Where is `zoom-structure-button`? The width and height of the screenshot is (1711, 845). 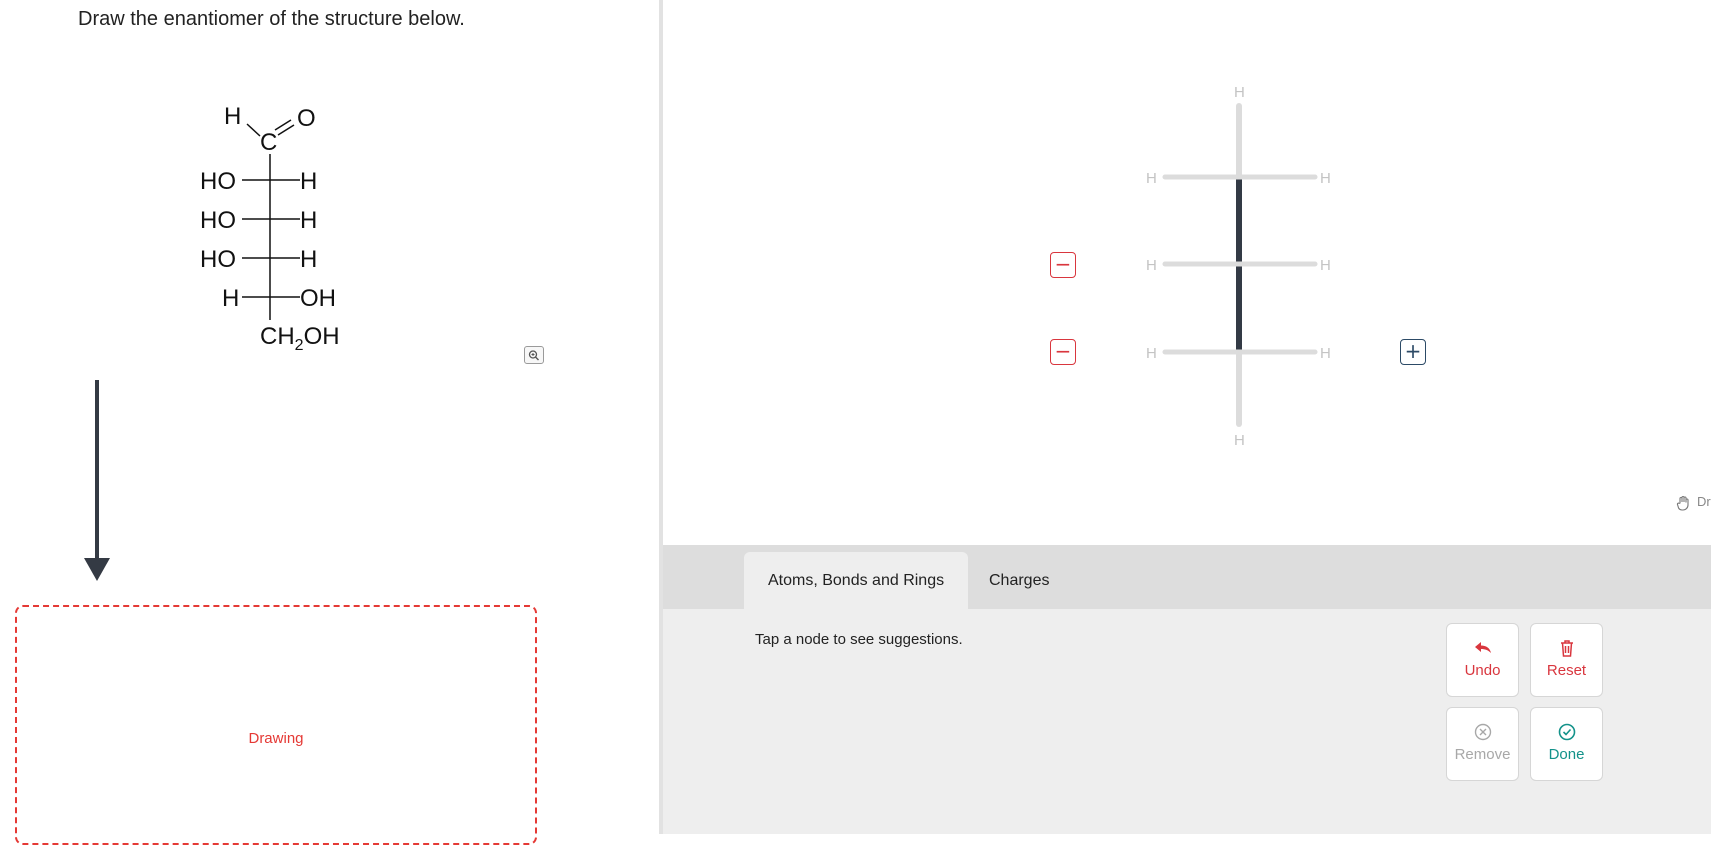
zoom-structure-button is located at coordinates (534, 355).